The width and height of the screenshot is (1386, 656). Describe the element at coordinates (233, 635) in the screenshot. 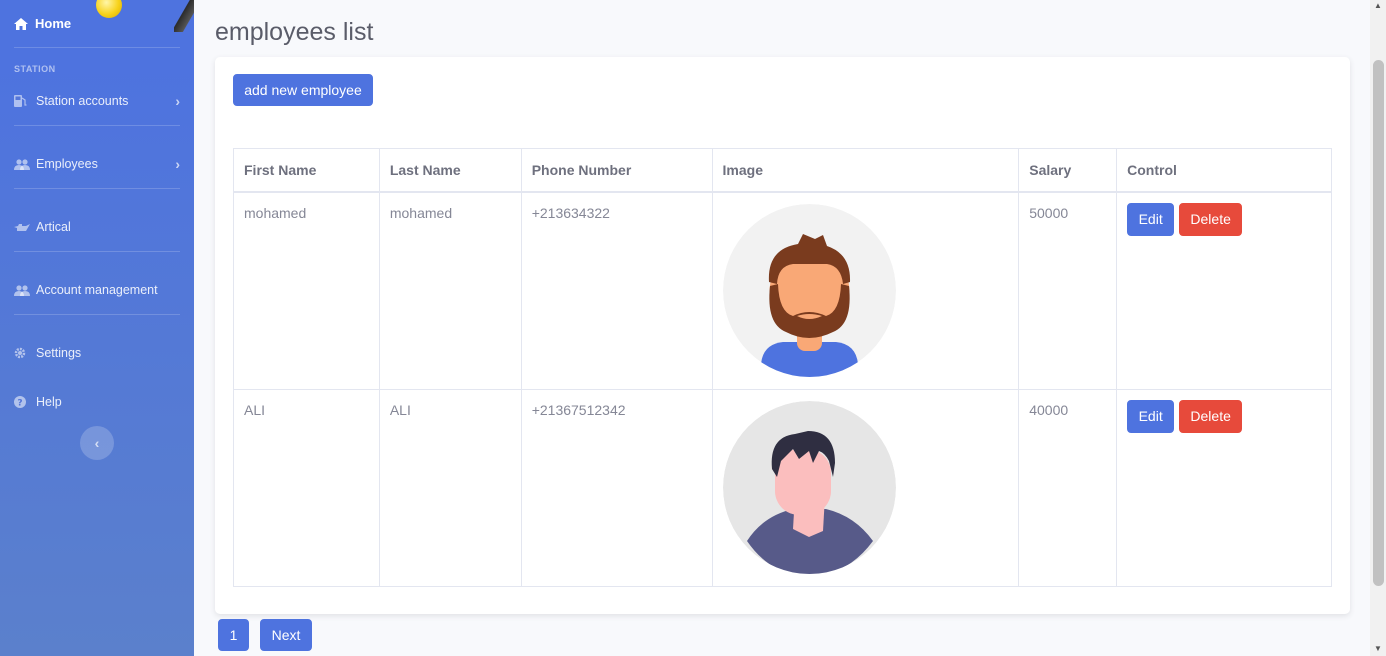

I see `page-1-button: 1` at that location.